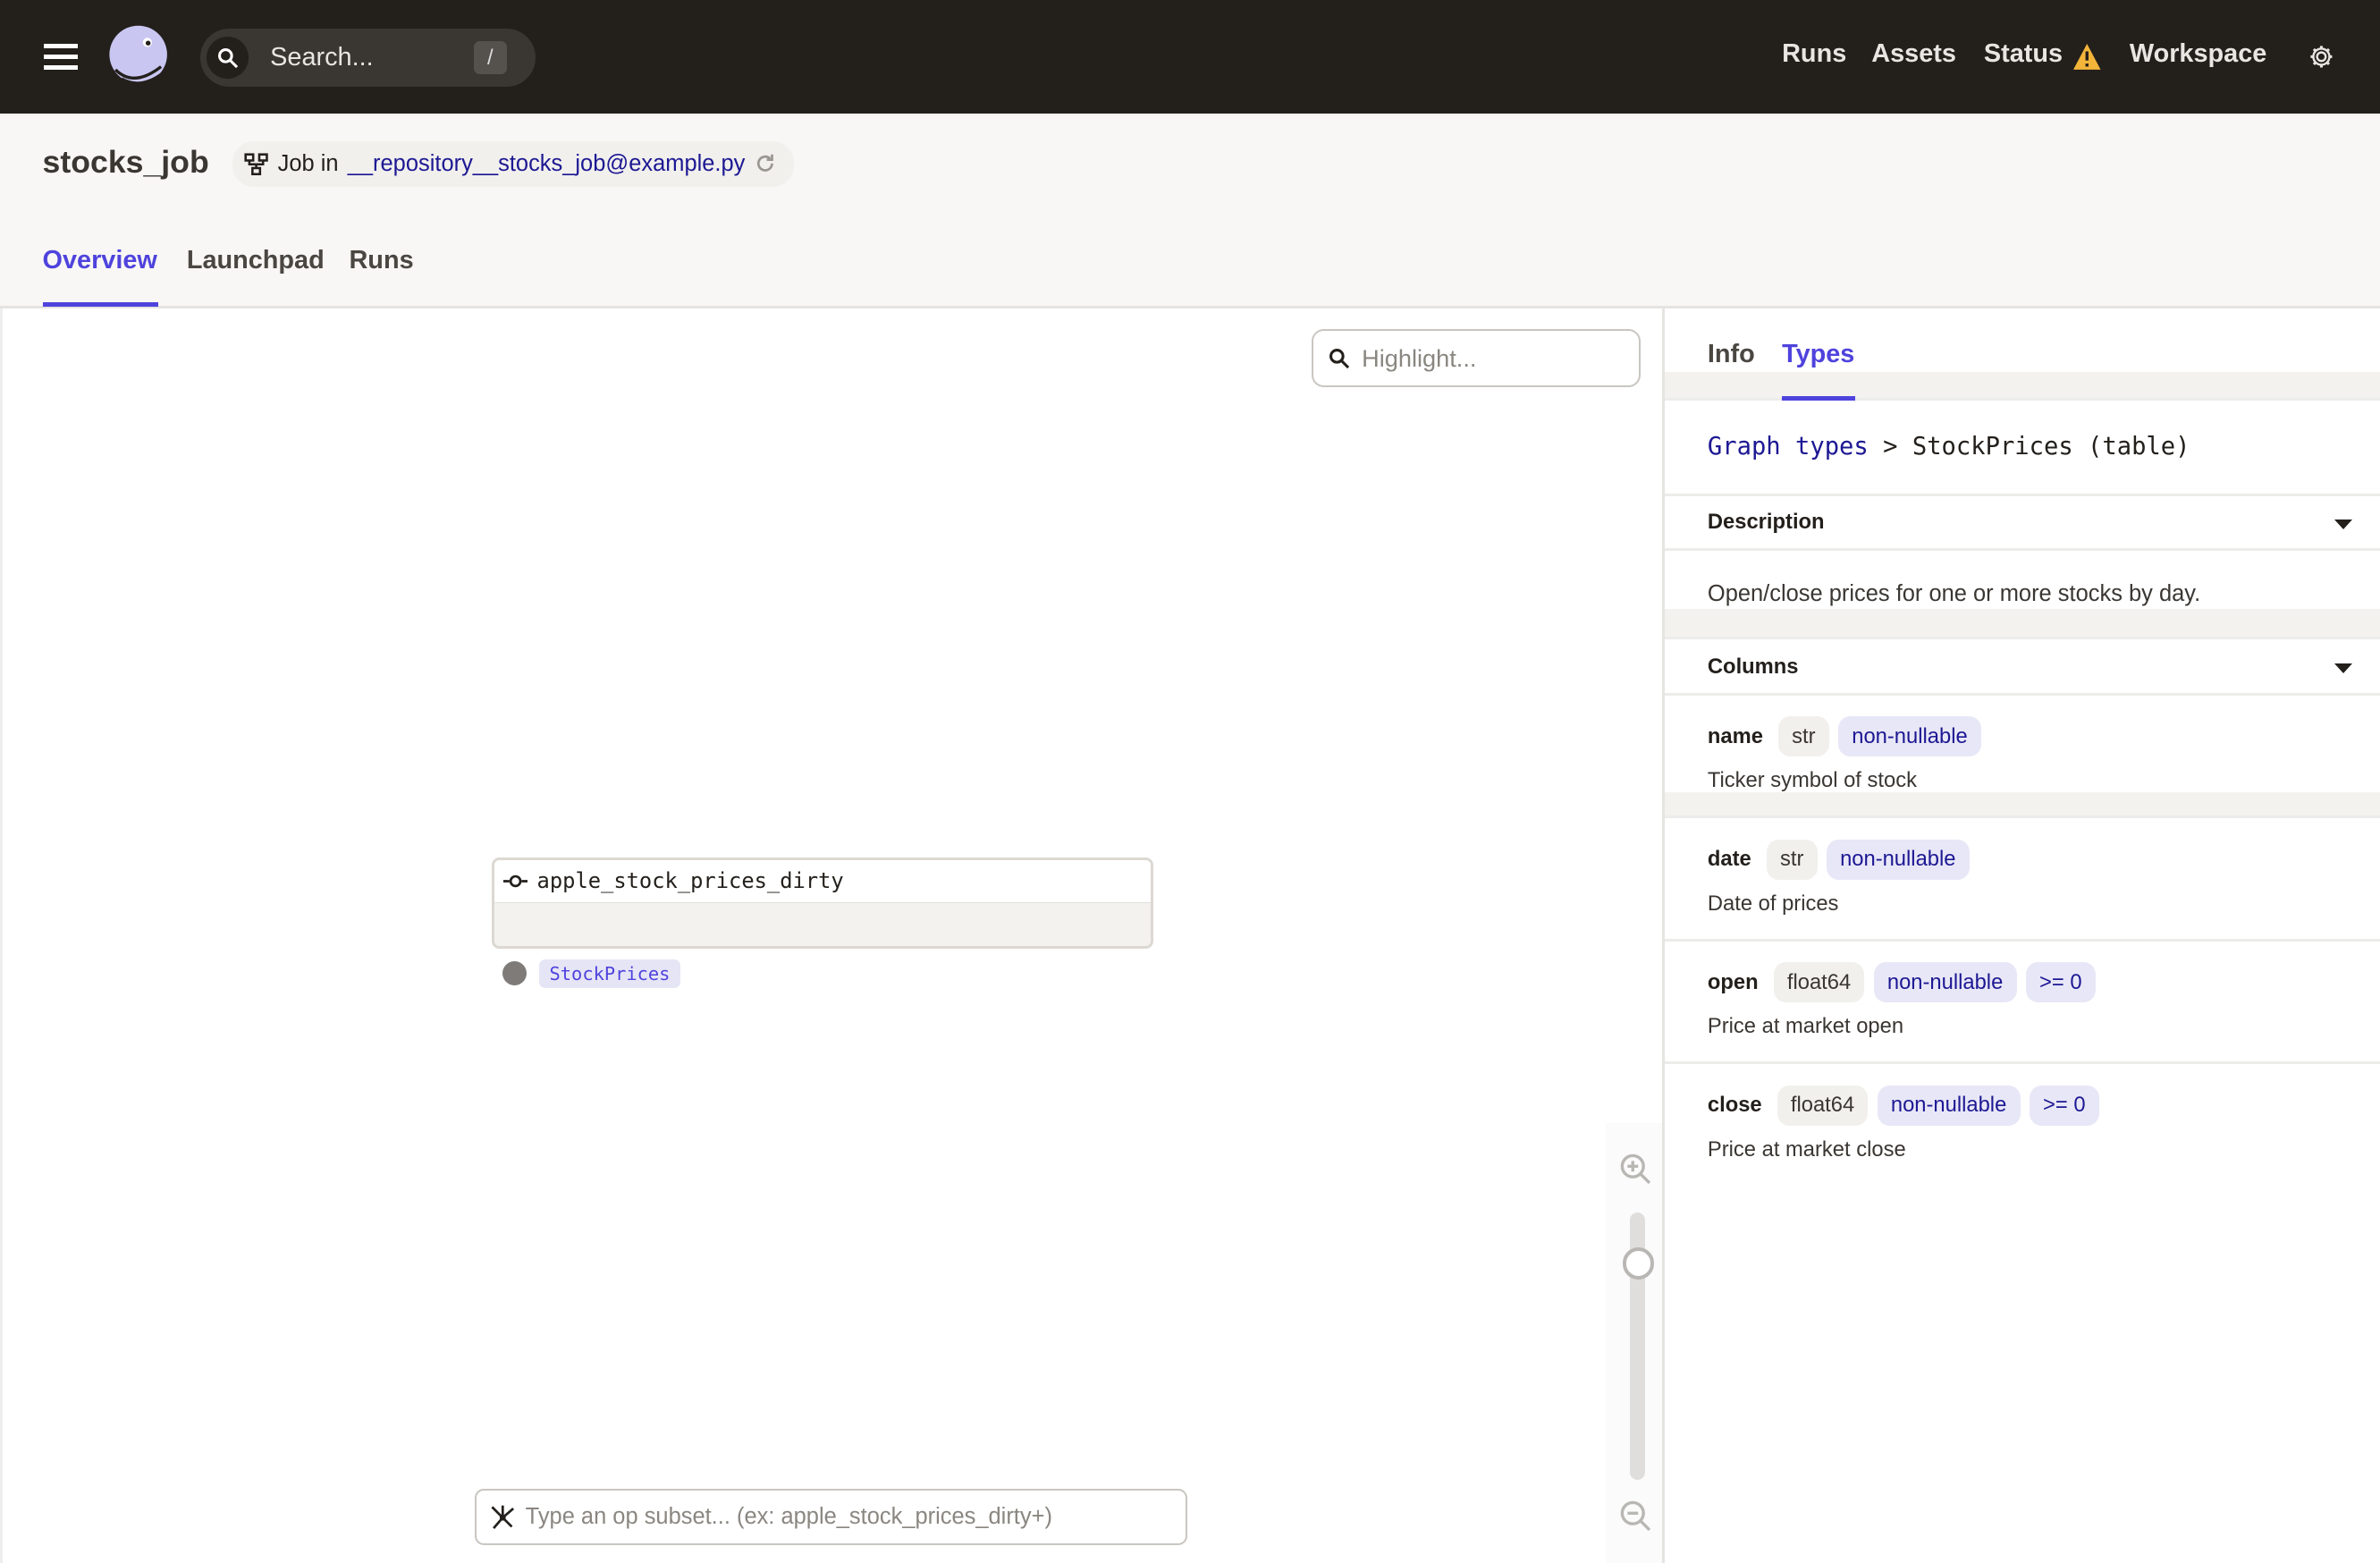 This screenshot has height=1563, width=2380. Describe the element at coordinates (1734, 1105) in the screenshot. I see `column-name: close` at that location.